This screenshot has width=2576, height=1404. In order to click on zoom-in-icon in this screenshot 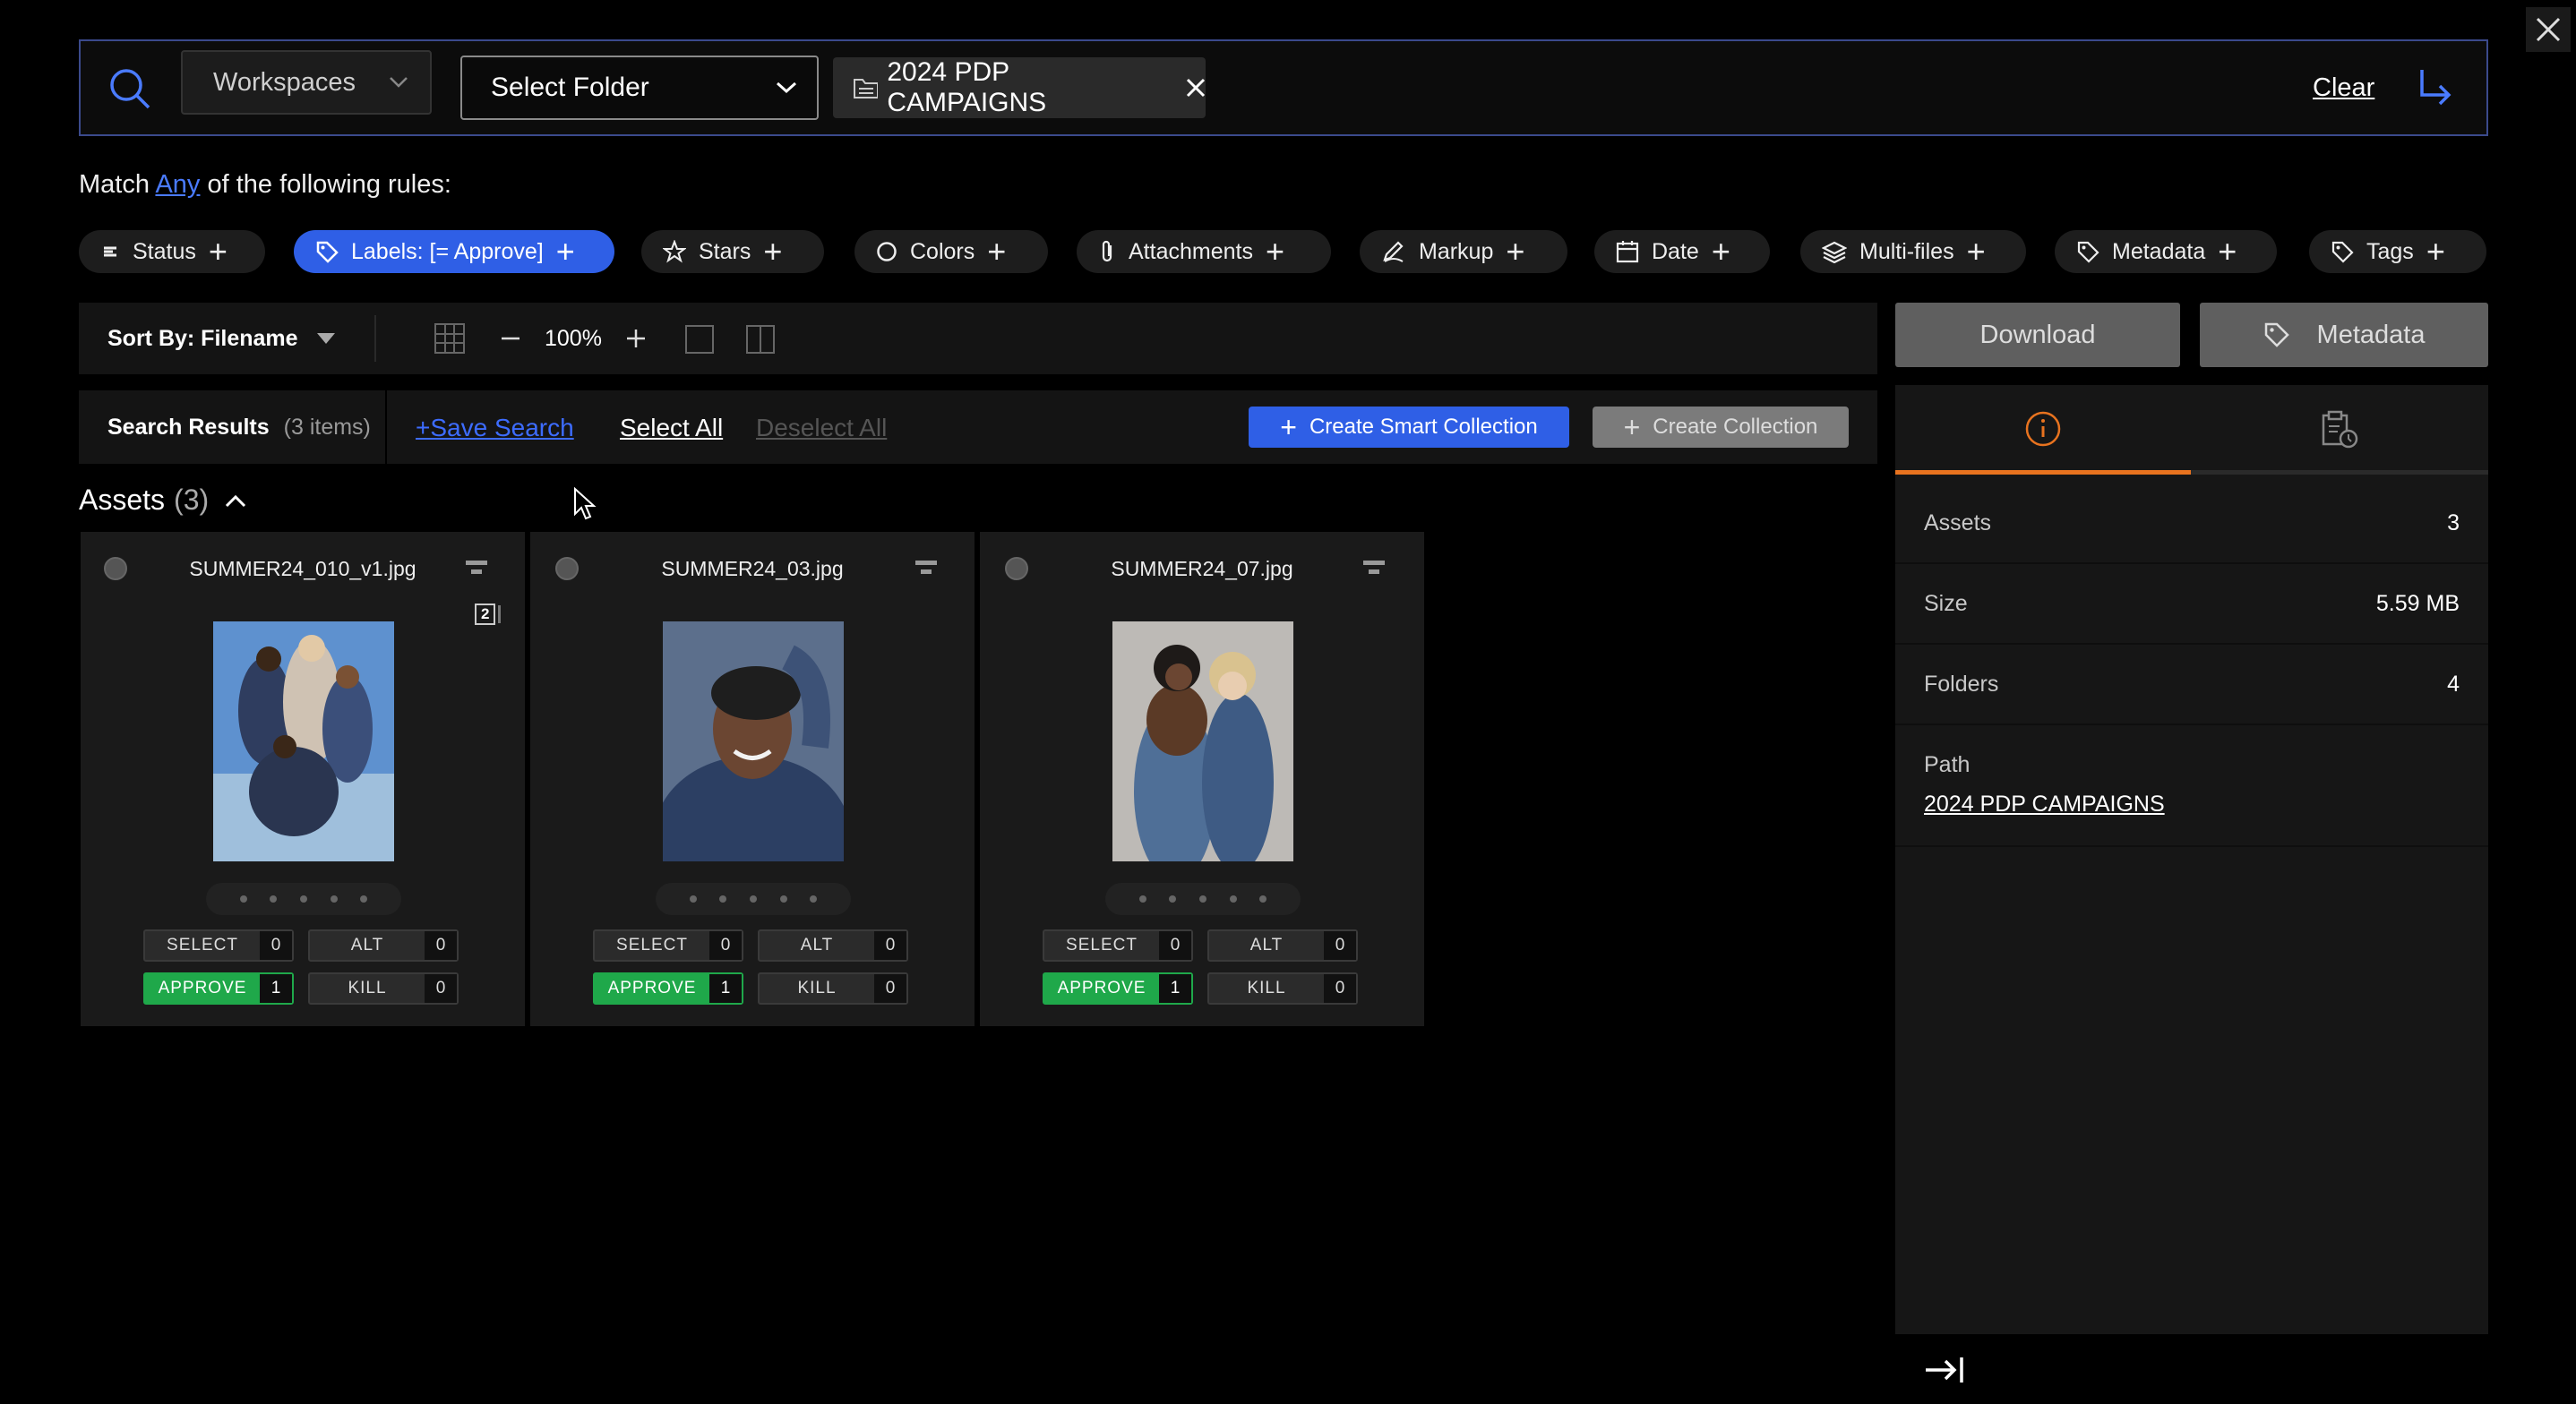, I will do `click(636, 338)`.